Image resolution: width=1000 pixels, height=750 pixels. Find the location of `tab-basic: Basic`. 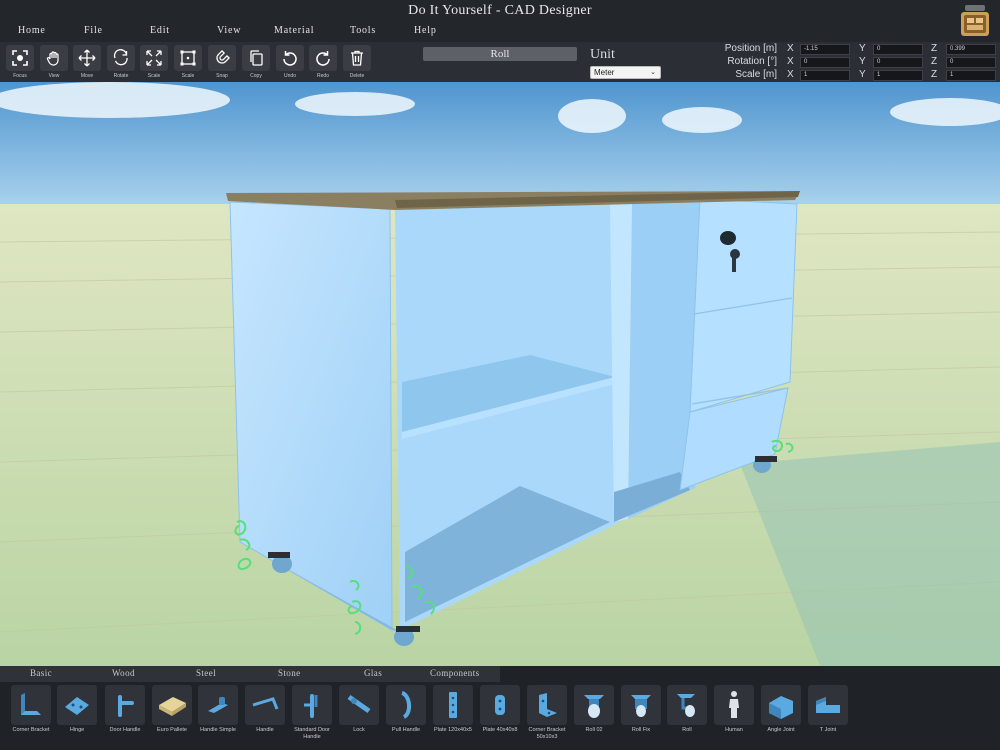

tab-basic: Basic is located at coordinates (41, 673).